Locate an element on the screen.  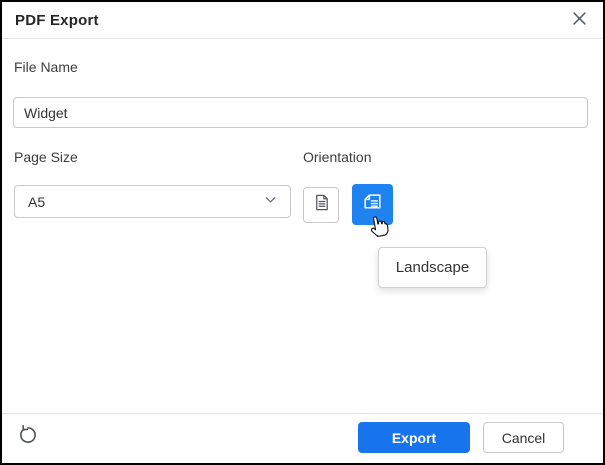
orientation-portrait-button is located at coordinates (321, 205).